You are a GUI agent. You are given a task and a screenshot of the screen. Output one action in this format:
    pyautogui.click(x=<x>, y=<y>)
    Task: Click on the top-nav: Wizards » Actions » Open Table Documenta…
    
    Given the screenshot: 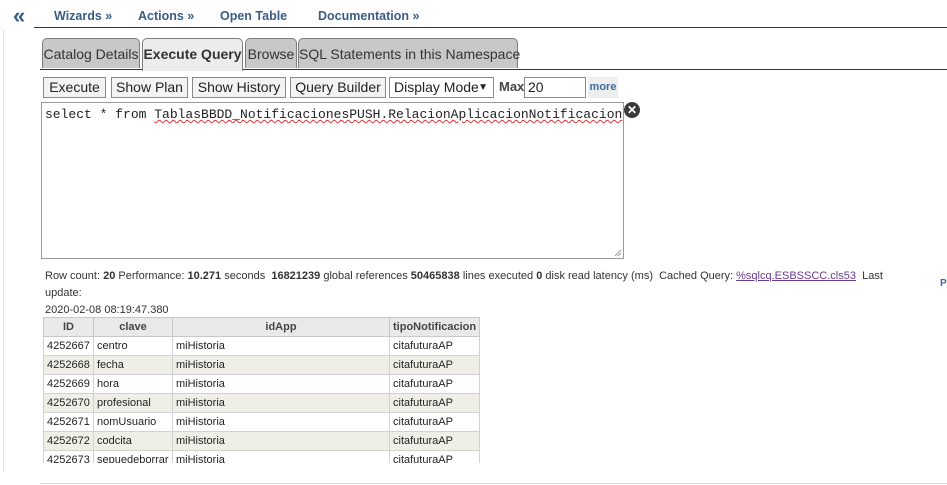 What is the action you would take?
    pyautogui.click(x=490, y=14)
    